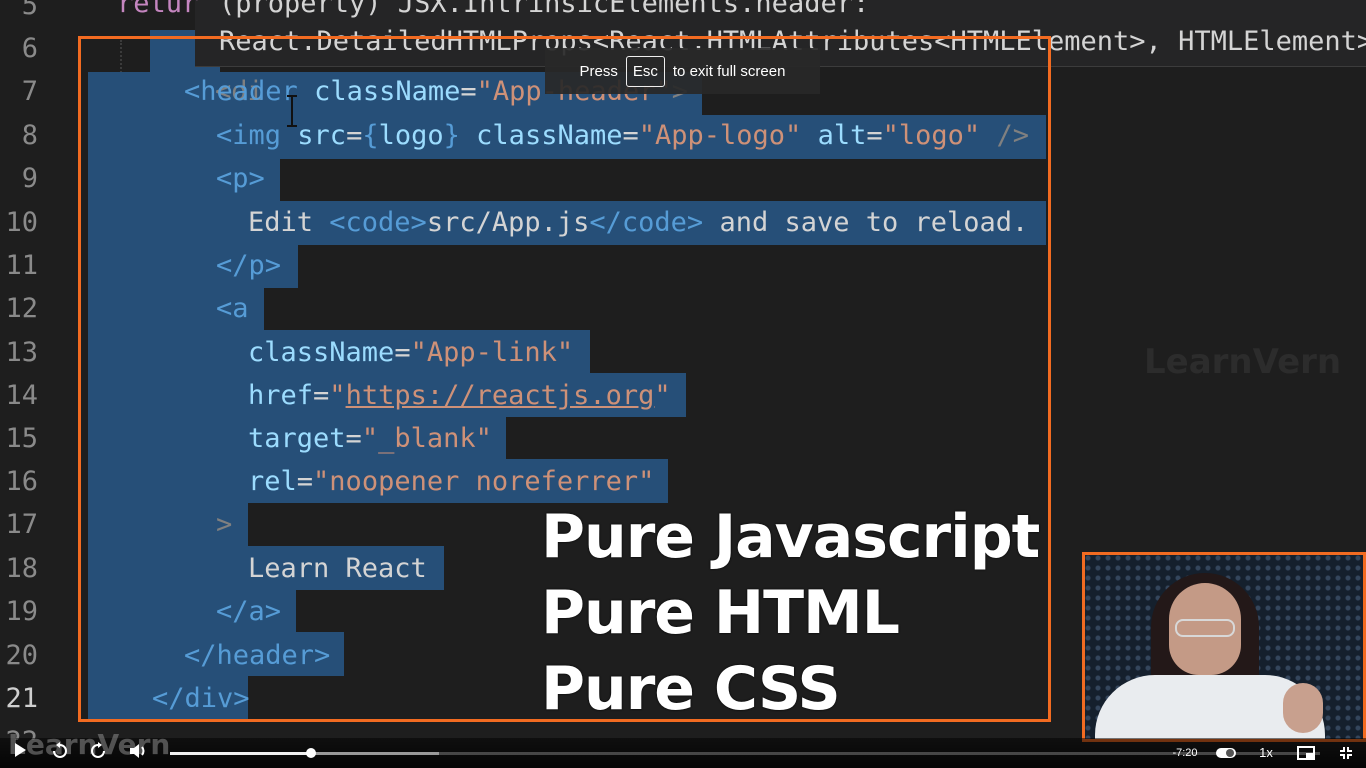  Describe the element at coordinates (21, 655) in the screenshot. I see `line-number: 20` at that location.